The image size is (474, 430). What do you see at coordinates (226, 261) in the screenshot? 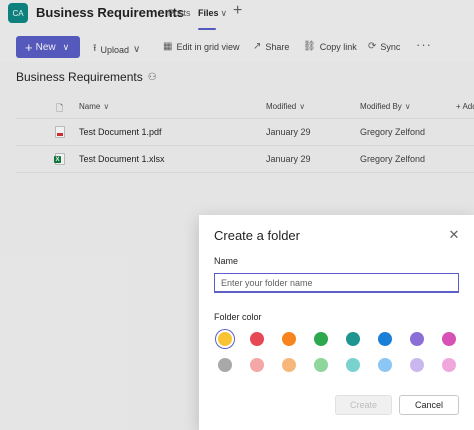
I see `name-label: Name` at bounding box center [226, 261].